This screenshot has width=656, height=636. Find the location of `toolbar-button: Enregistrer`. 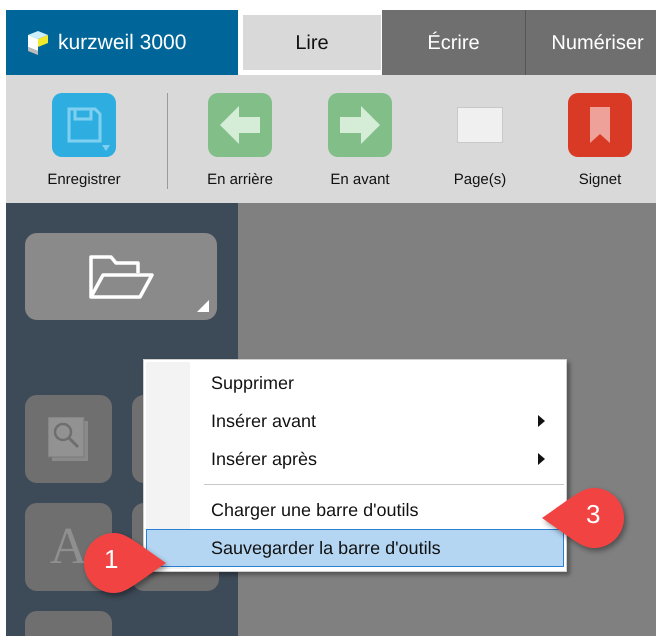

toolbar-button: Enregistrer is located at coordinates (84, 142).